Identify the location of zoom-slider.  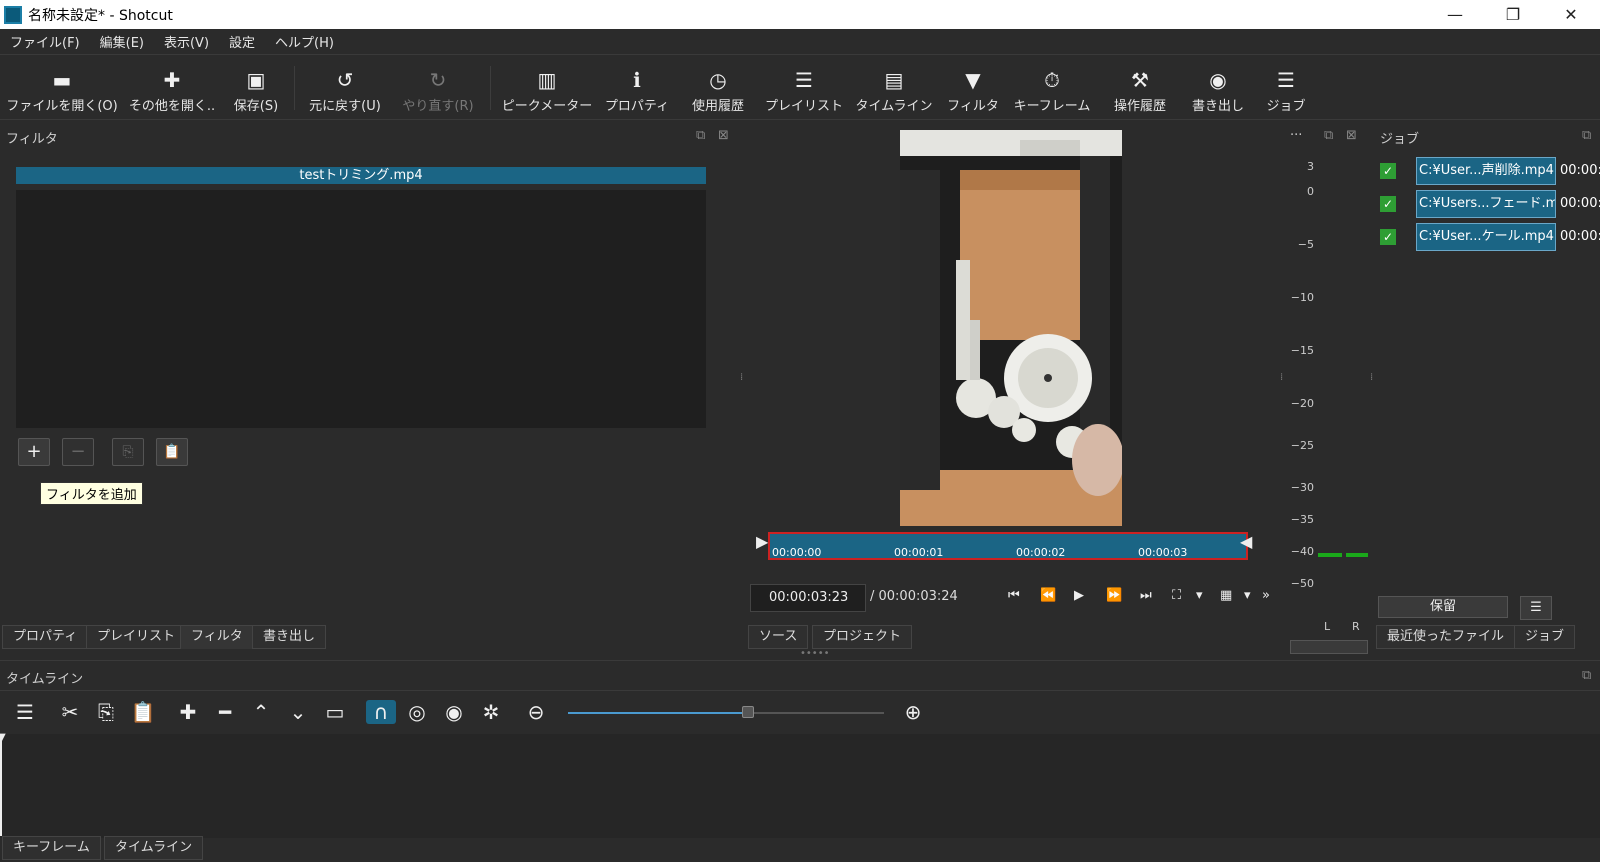
(726, 712).